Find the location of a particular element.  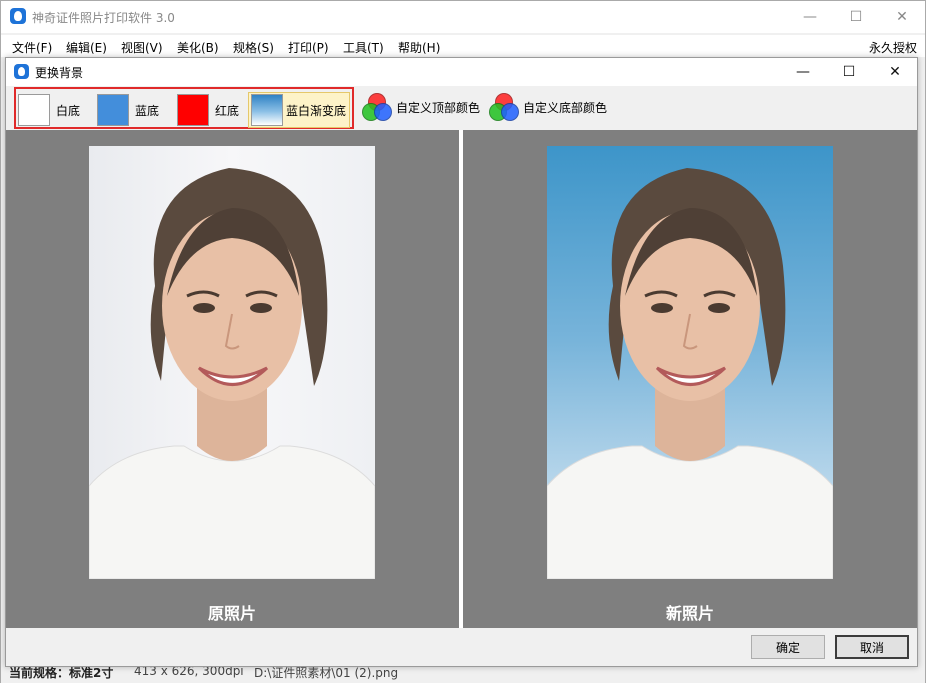

preset-background-group: 白底 蓝底 红底 蓝白渐变底 is located at coordinates (184, 108).